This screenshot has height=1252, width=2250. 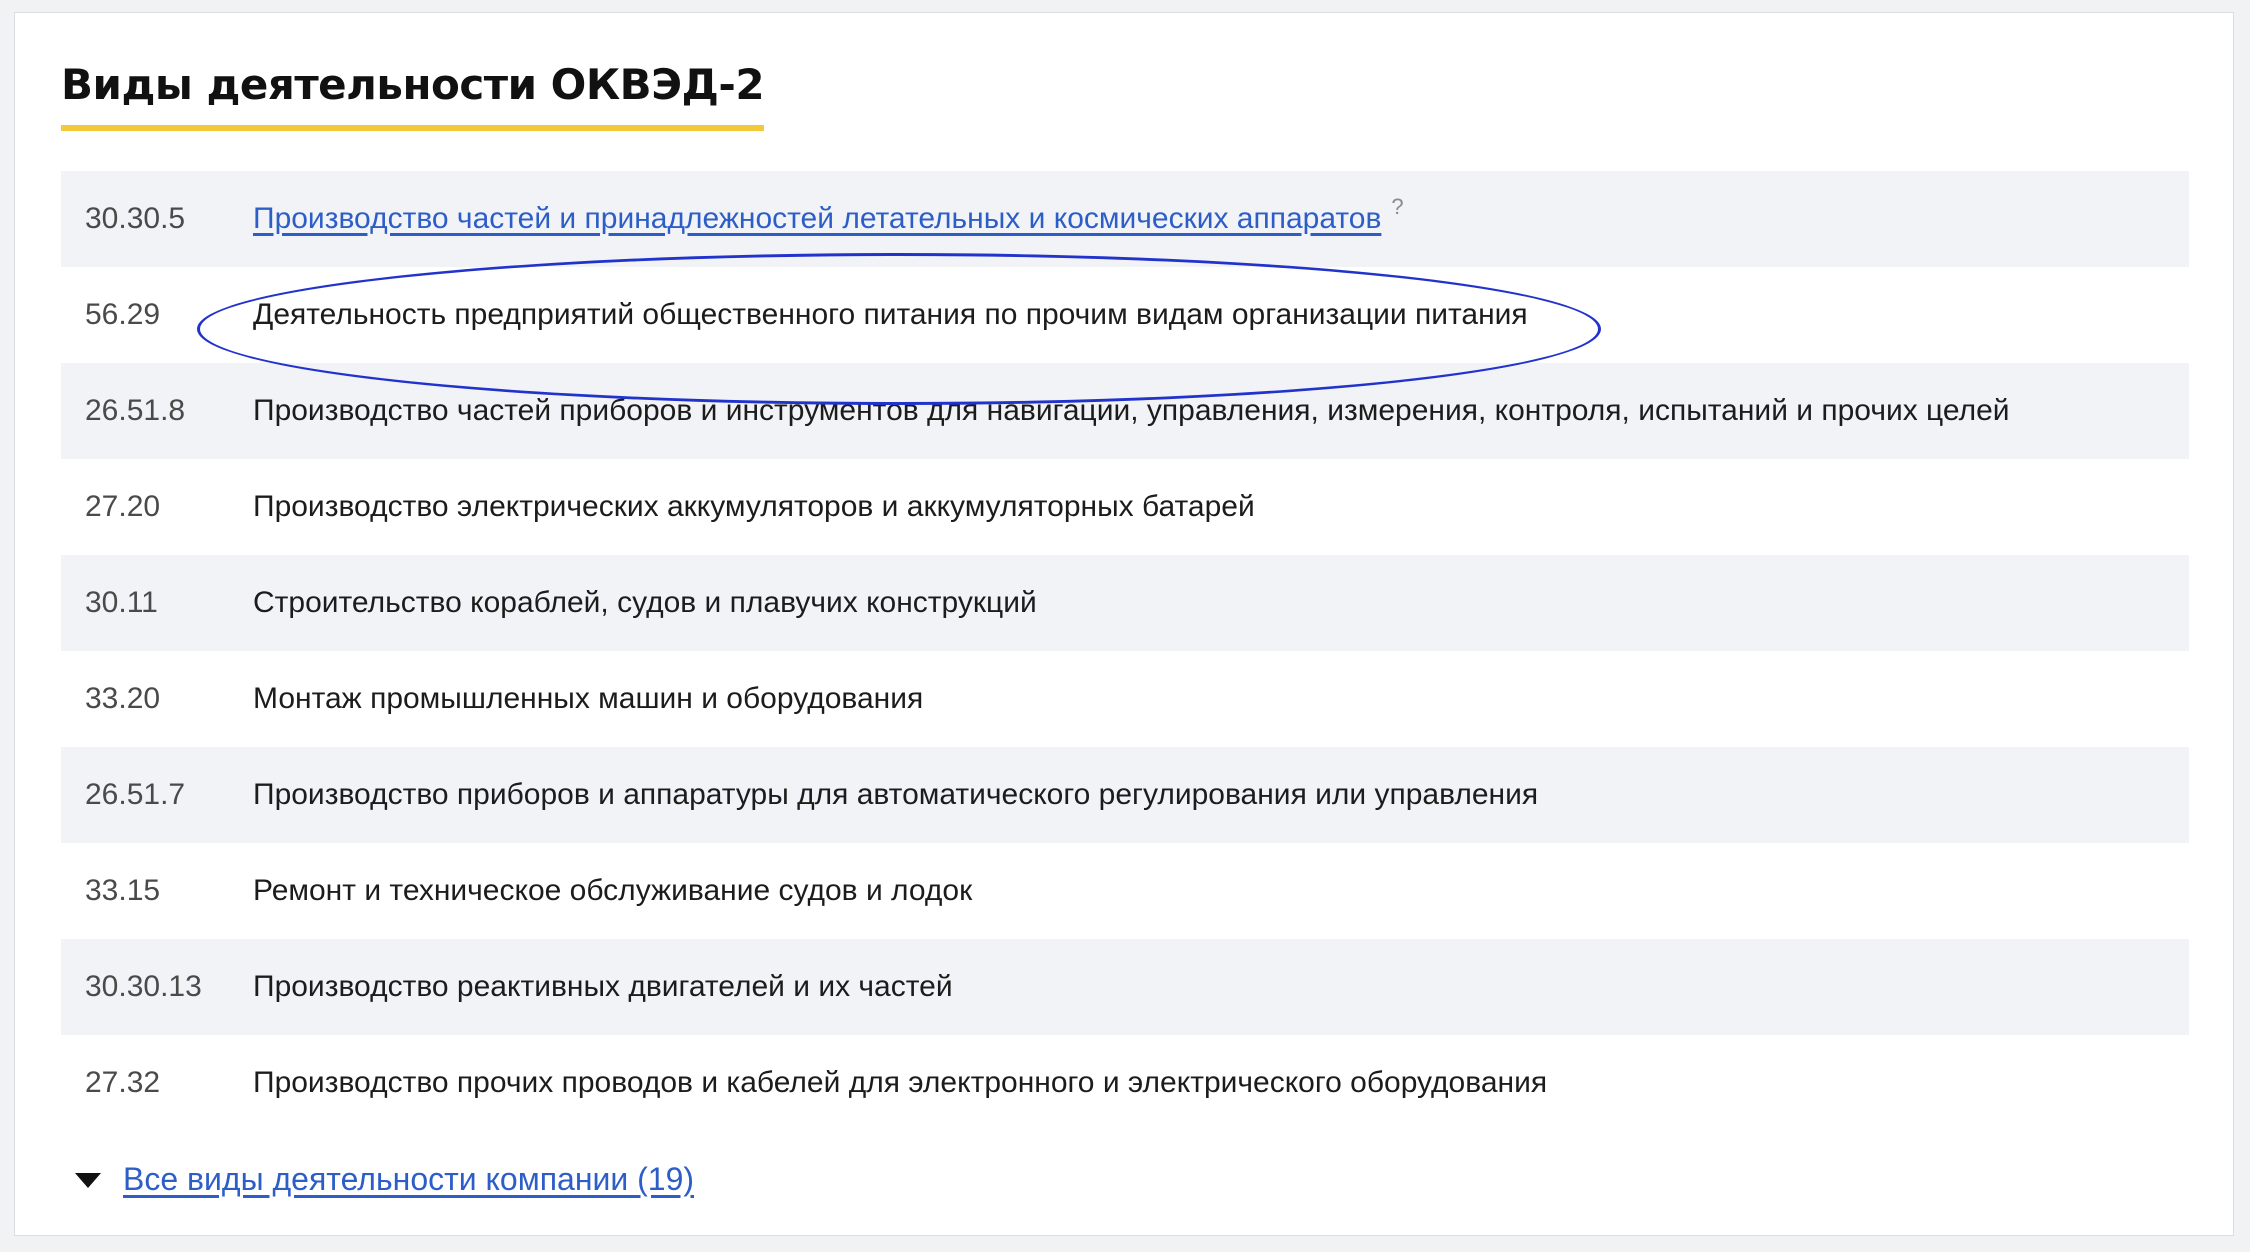 I want to click on all-activities-link: Все виды деятельности компании (19), so click(x=408, y=1179).